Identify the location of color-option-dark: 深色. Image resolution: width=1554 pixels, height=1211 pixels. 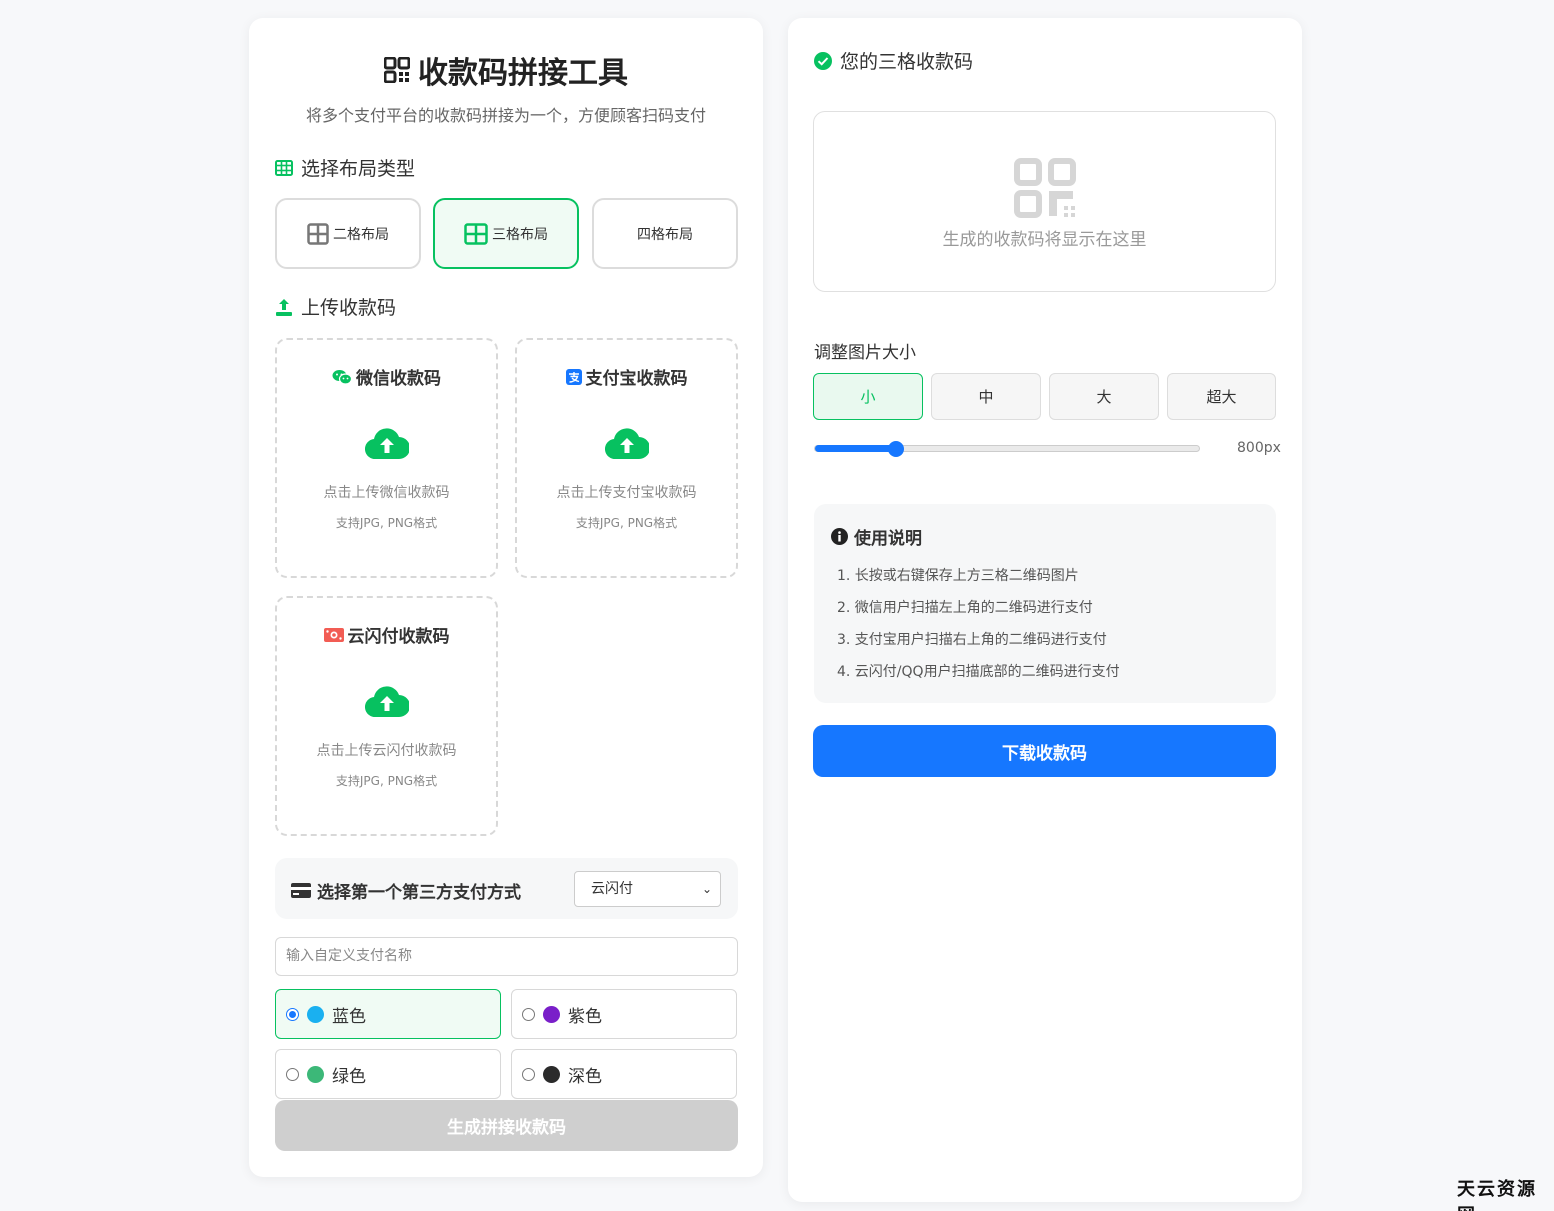
(624, 1074).